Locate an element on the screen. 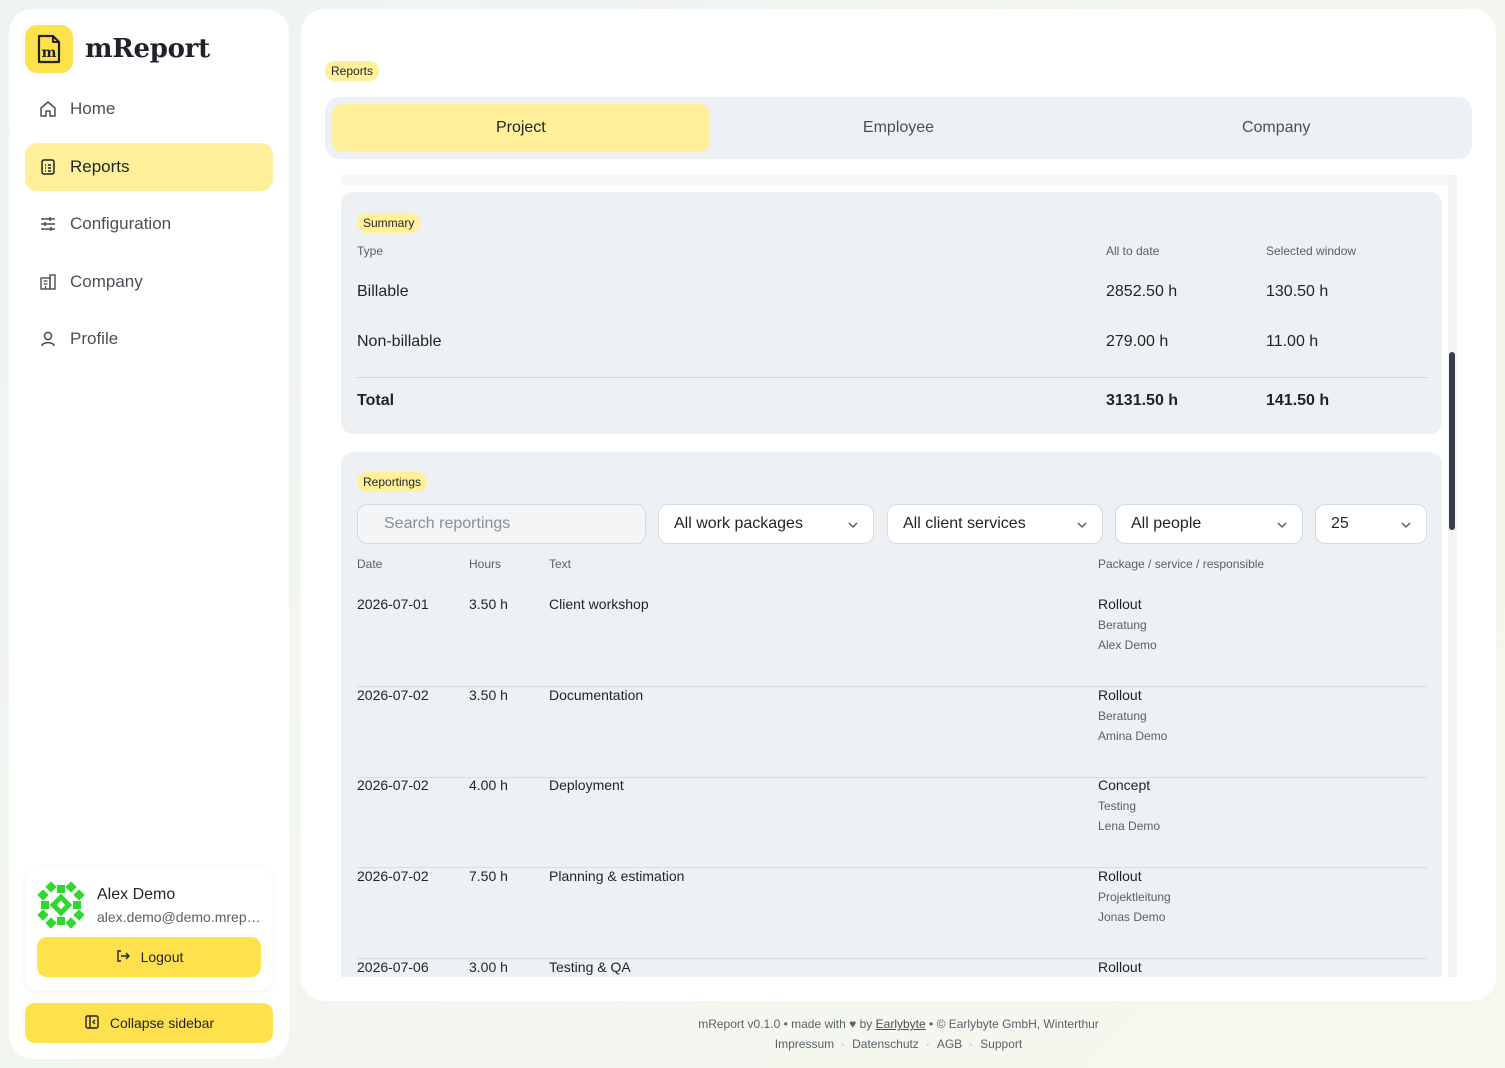  report-tabs: Project Employee Company is located at coordinates (898, 128).